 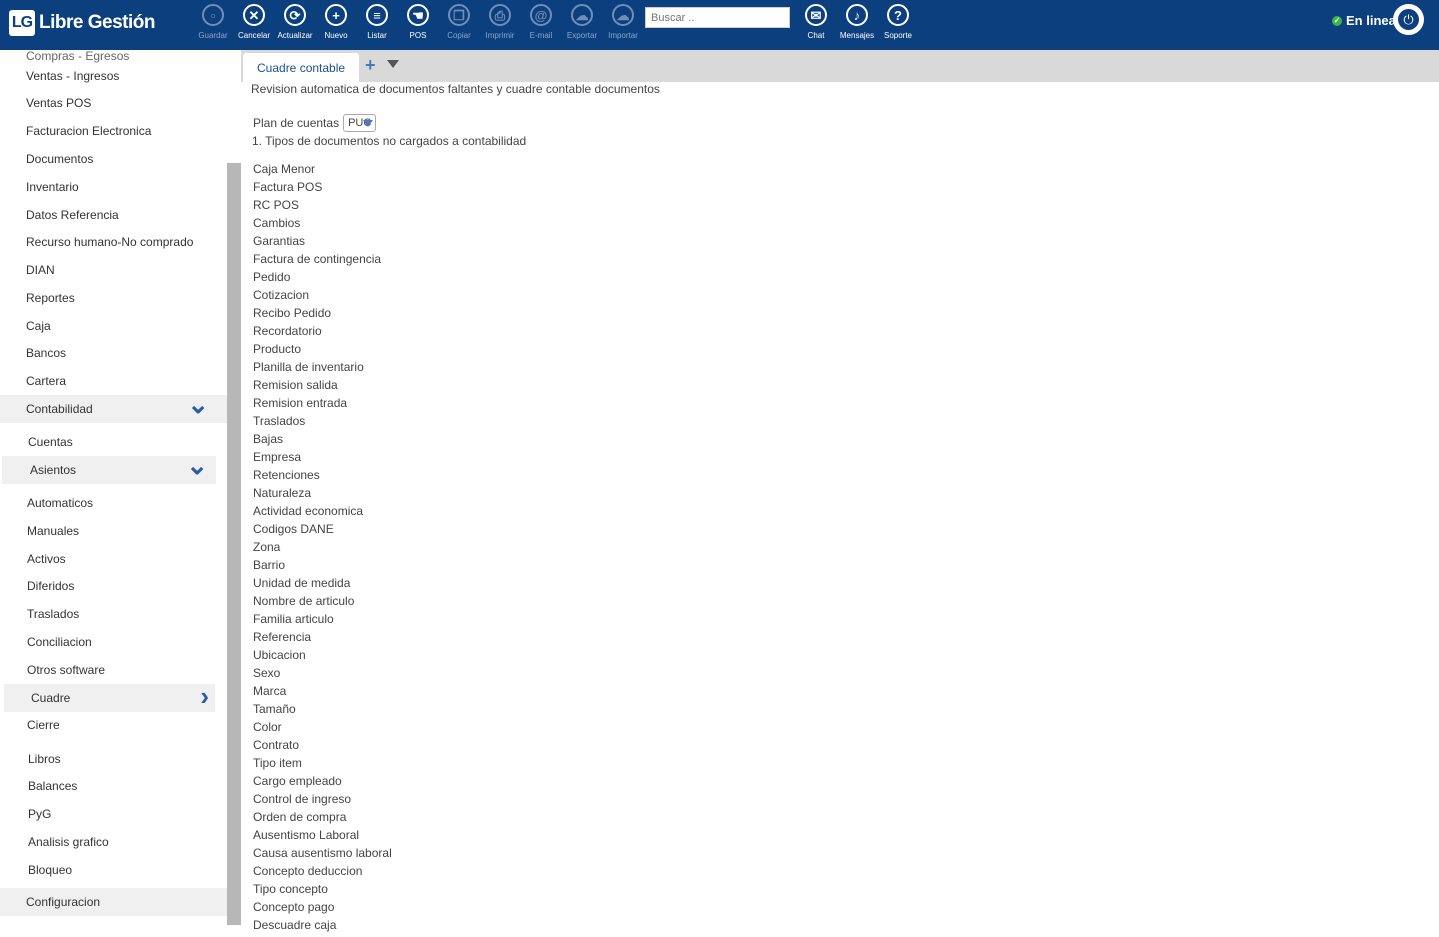 What do you see at coordinates (717, 17) in the screenshot?
I see `search-input` at bounding box center [717, 17].